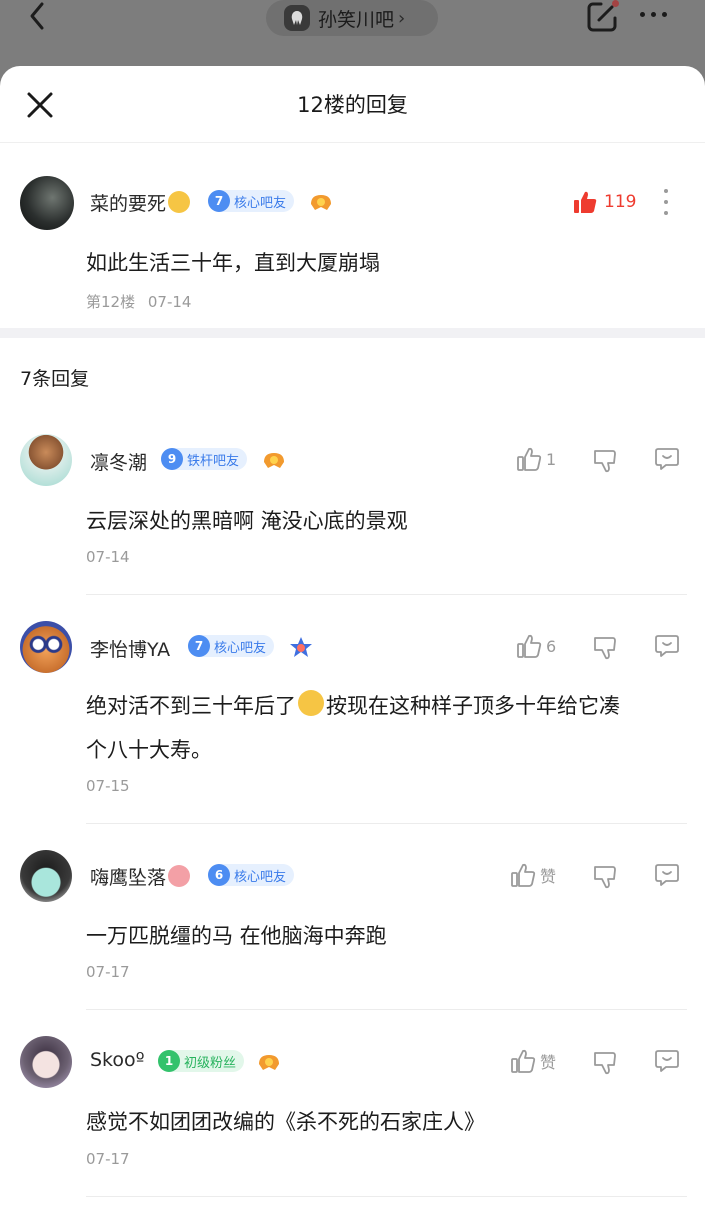  What do you see at coordinates (551, 646) in the screenshot?
I see `like-count: 6` at bounding box center [551, 646].